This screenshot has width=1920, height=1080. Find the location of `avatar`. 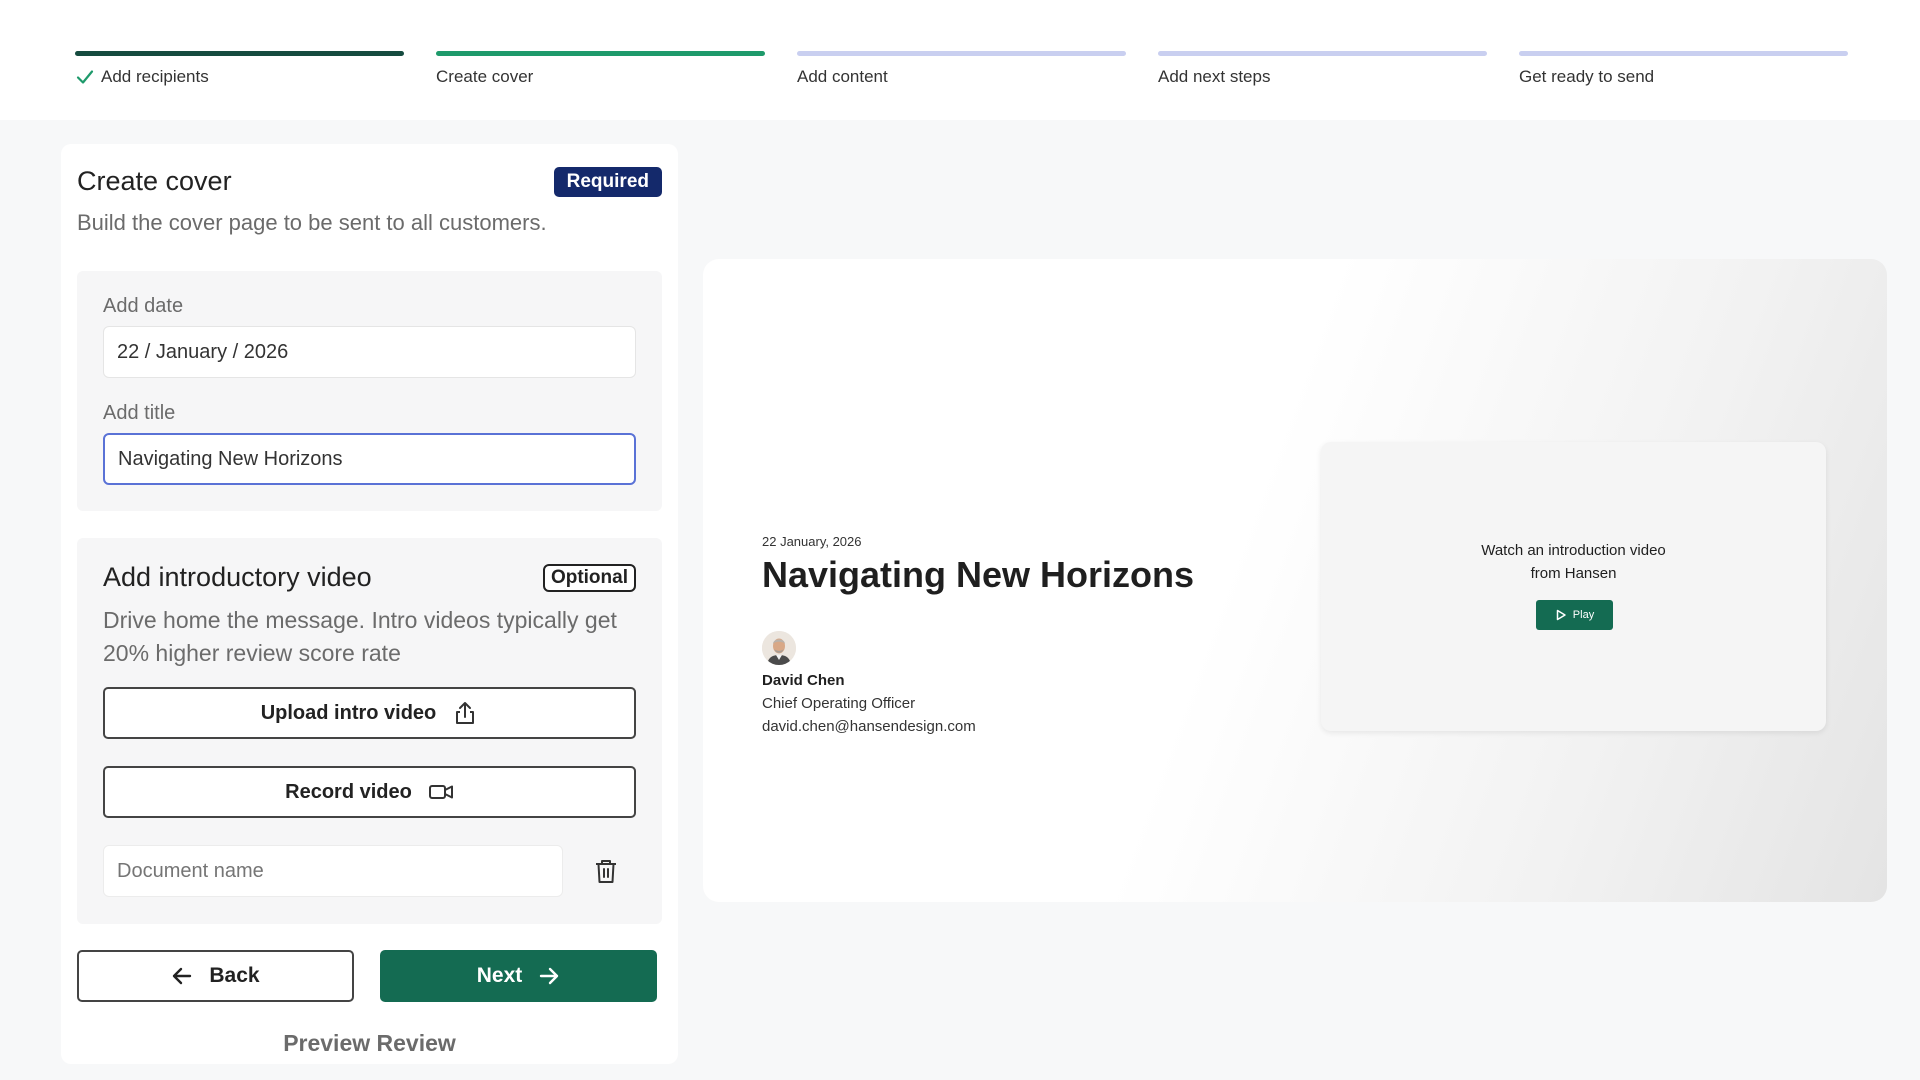

avatar is located at coordinates (779, 648).